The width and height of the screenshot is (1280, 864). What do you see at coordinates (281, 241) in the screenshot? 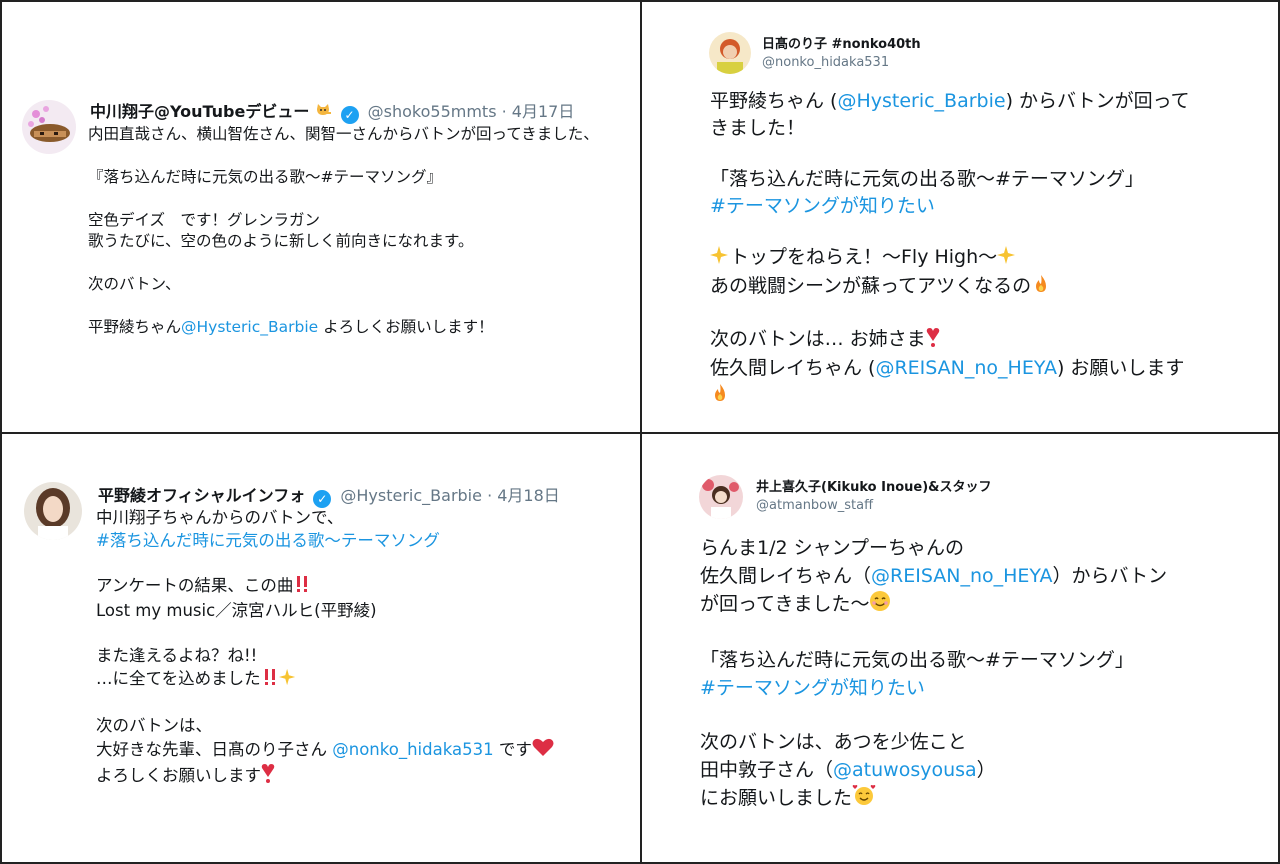
I see `tweet-line: 歌うたびに、空の色のように新しく前向きになれます。` at bounding box center [281, 241].